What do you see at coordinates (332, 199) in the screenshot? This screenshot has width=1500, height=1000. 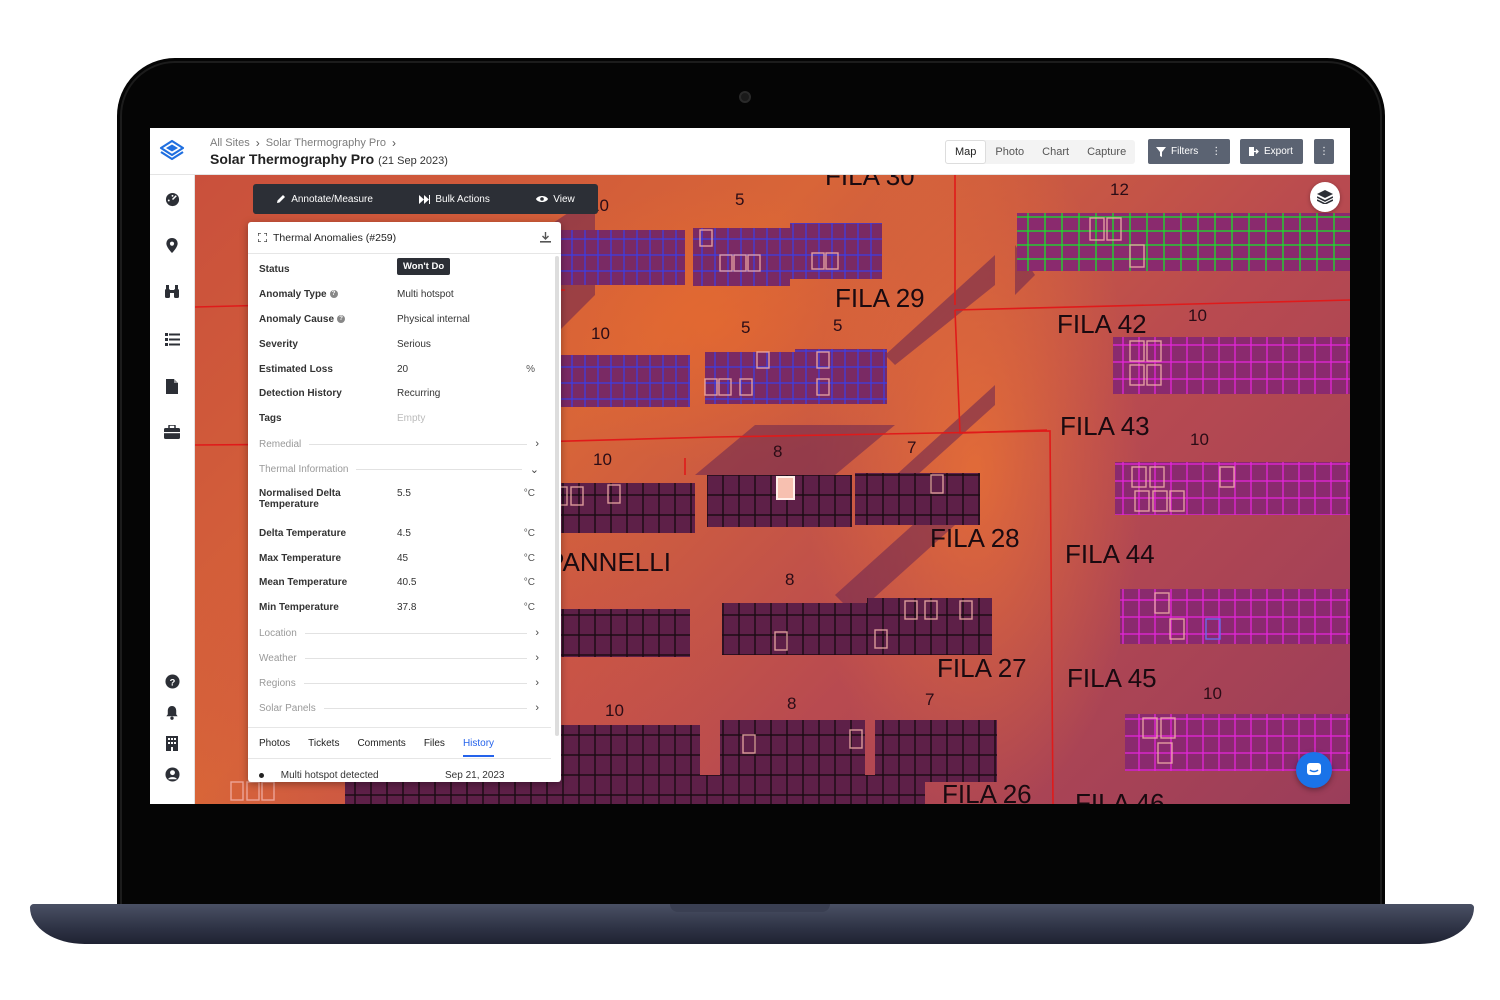 I see `annotate-measure-label: Annotate/Measure` at bounding box center [332, 199].